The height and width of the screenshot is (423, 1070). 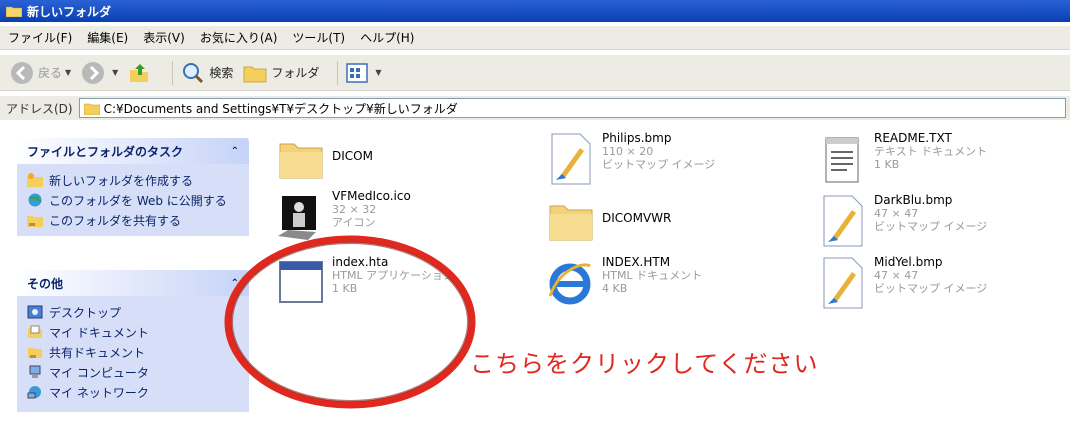 What do you see at coordinates (35, 180) in the screenshot?
I see `new-folder-icon` at bounding box center [35, 180].